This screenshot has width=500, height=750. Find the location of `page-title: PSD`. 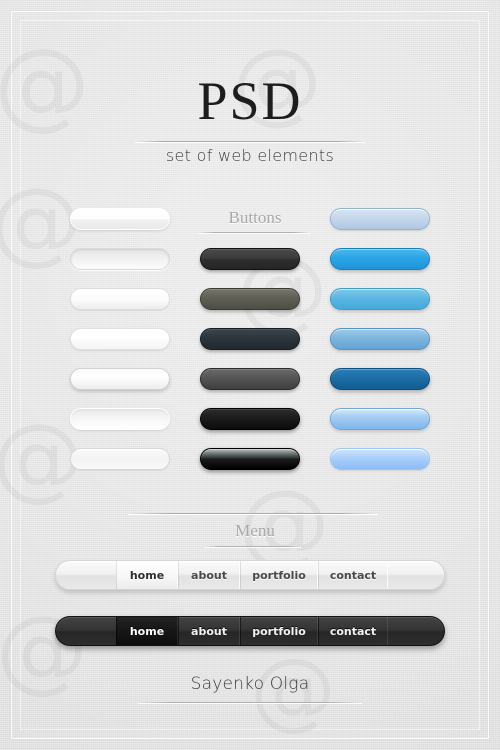

page-title: PSD is located at coordinates (250, 101).